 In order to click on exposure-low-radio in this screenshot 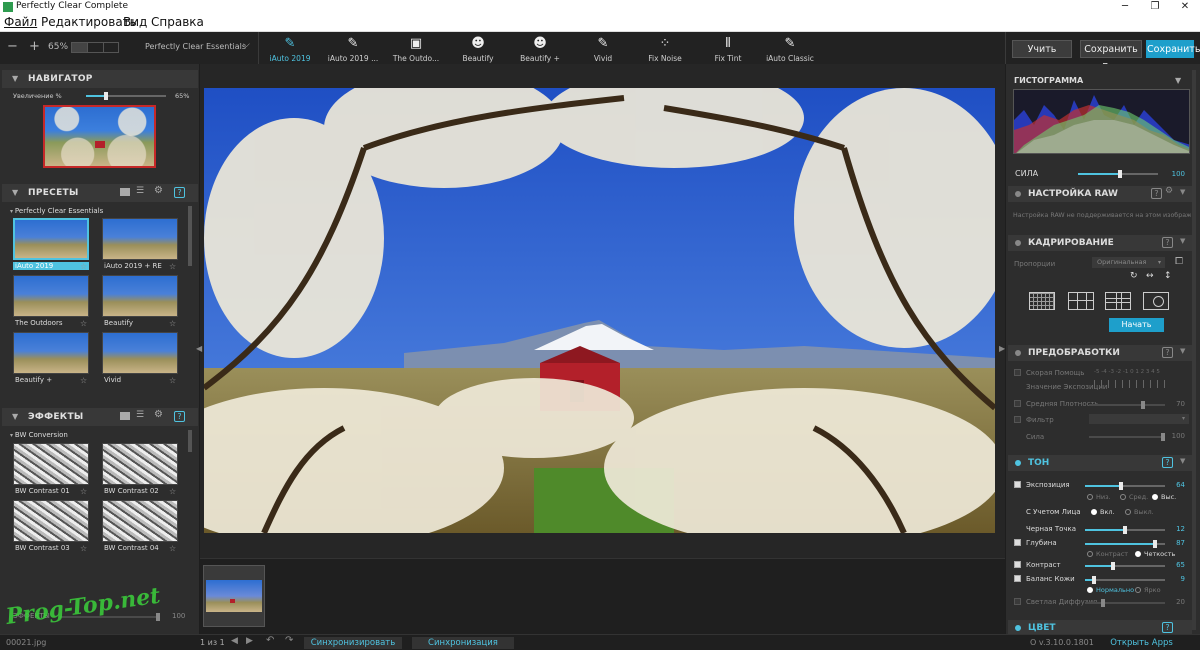, I will do `click(1090, 497)`.